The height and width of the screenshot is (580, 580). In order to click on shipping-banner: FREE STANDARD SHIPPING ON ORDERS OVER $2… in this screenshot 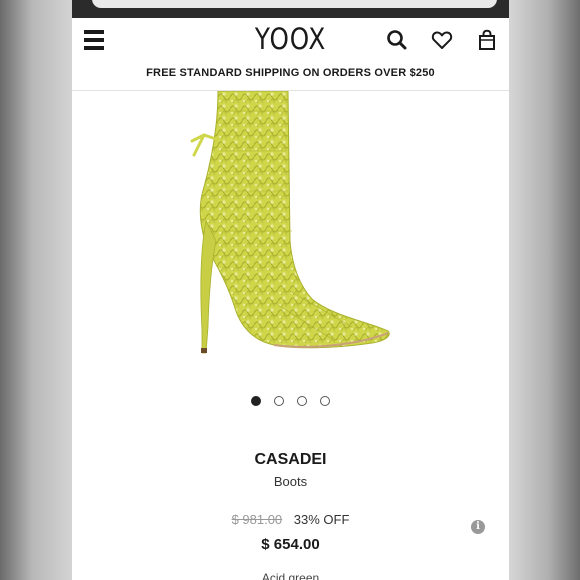, I will do `click(290, 73)`.